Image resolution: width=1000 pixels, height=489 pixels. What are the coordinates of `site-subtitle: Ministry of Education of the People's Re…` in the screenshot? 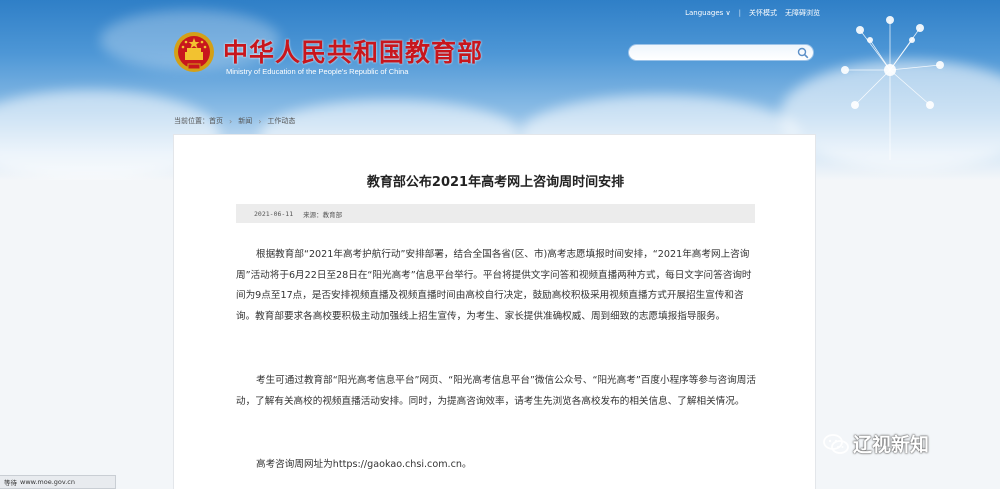 It's located at (317, 71).